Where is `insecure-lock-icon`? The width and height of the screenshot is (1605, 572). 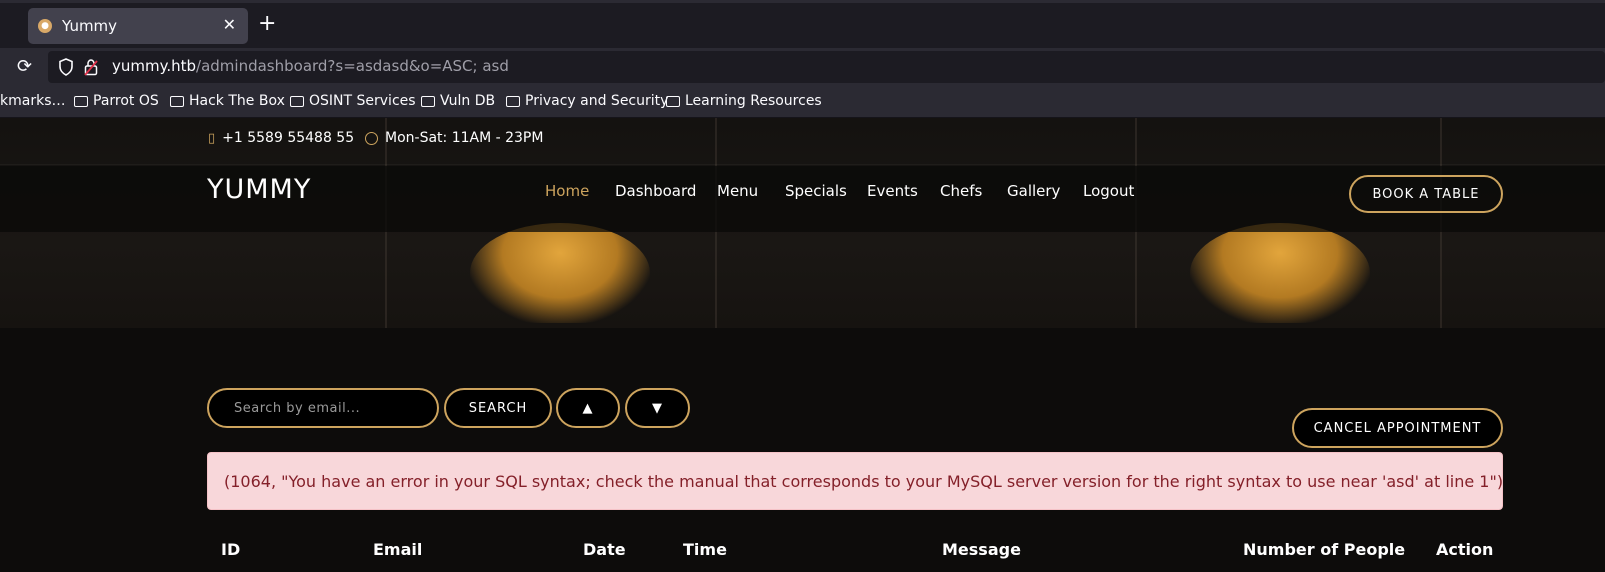
insecure-lock-icon is located at coordinates (91, 67).